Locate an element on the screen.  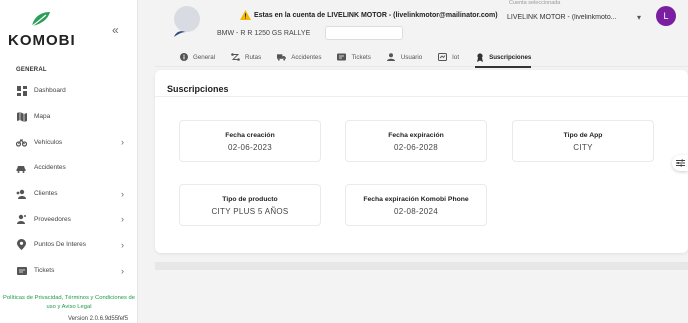
app-version: Version 2.0.6.9d55fef5 is located at coordinates (98, 319).